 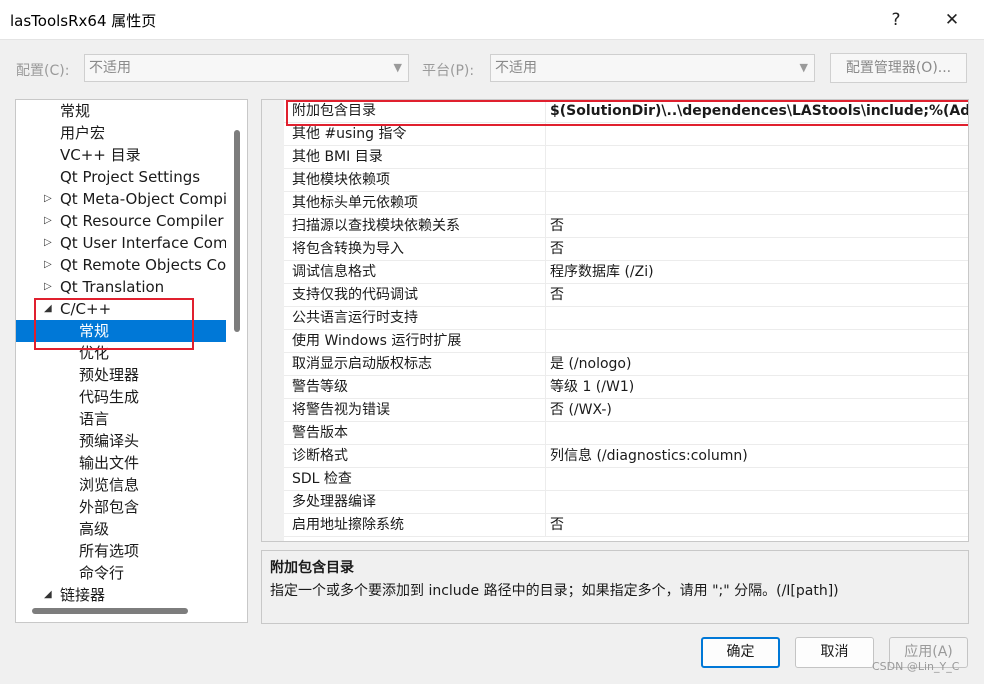 What do you see at coordinates (759, 272) in the screenshot?
I see `property-value: 程序数据库 (/Zi)` at bounding box center [759, 272].